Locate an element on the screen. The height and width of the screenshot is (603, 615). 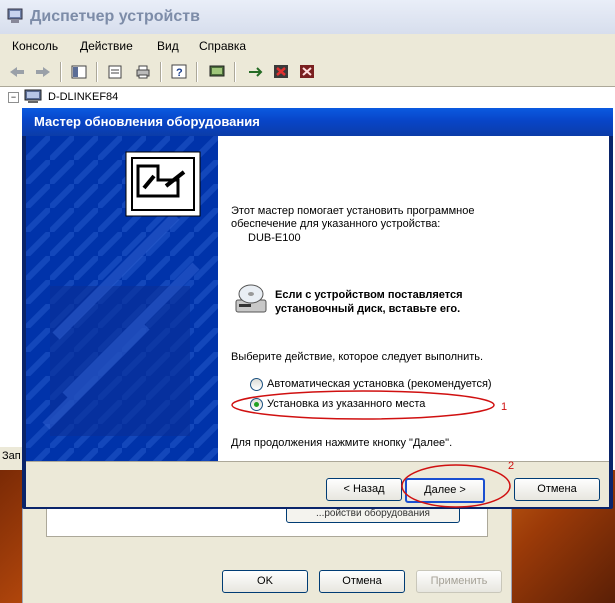
annotation-layer is located at coordinates (371, 449).